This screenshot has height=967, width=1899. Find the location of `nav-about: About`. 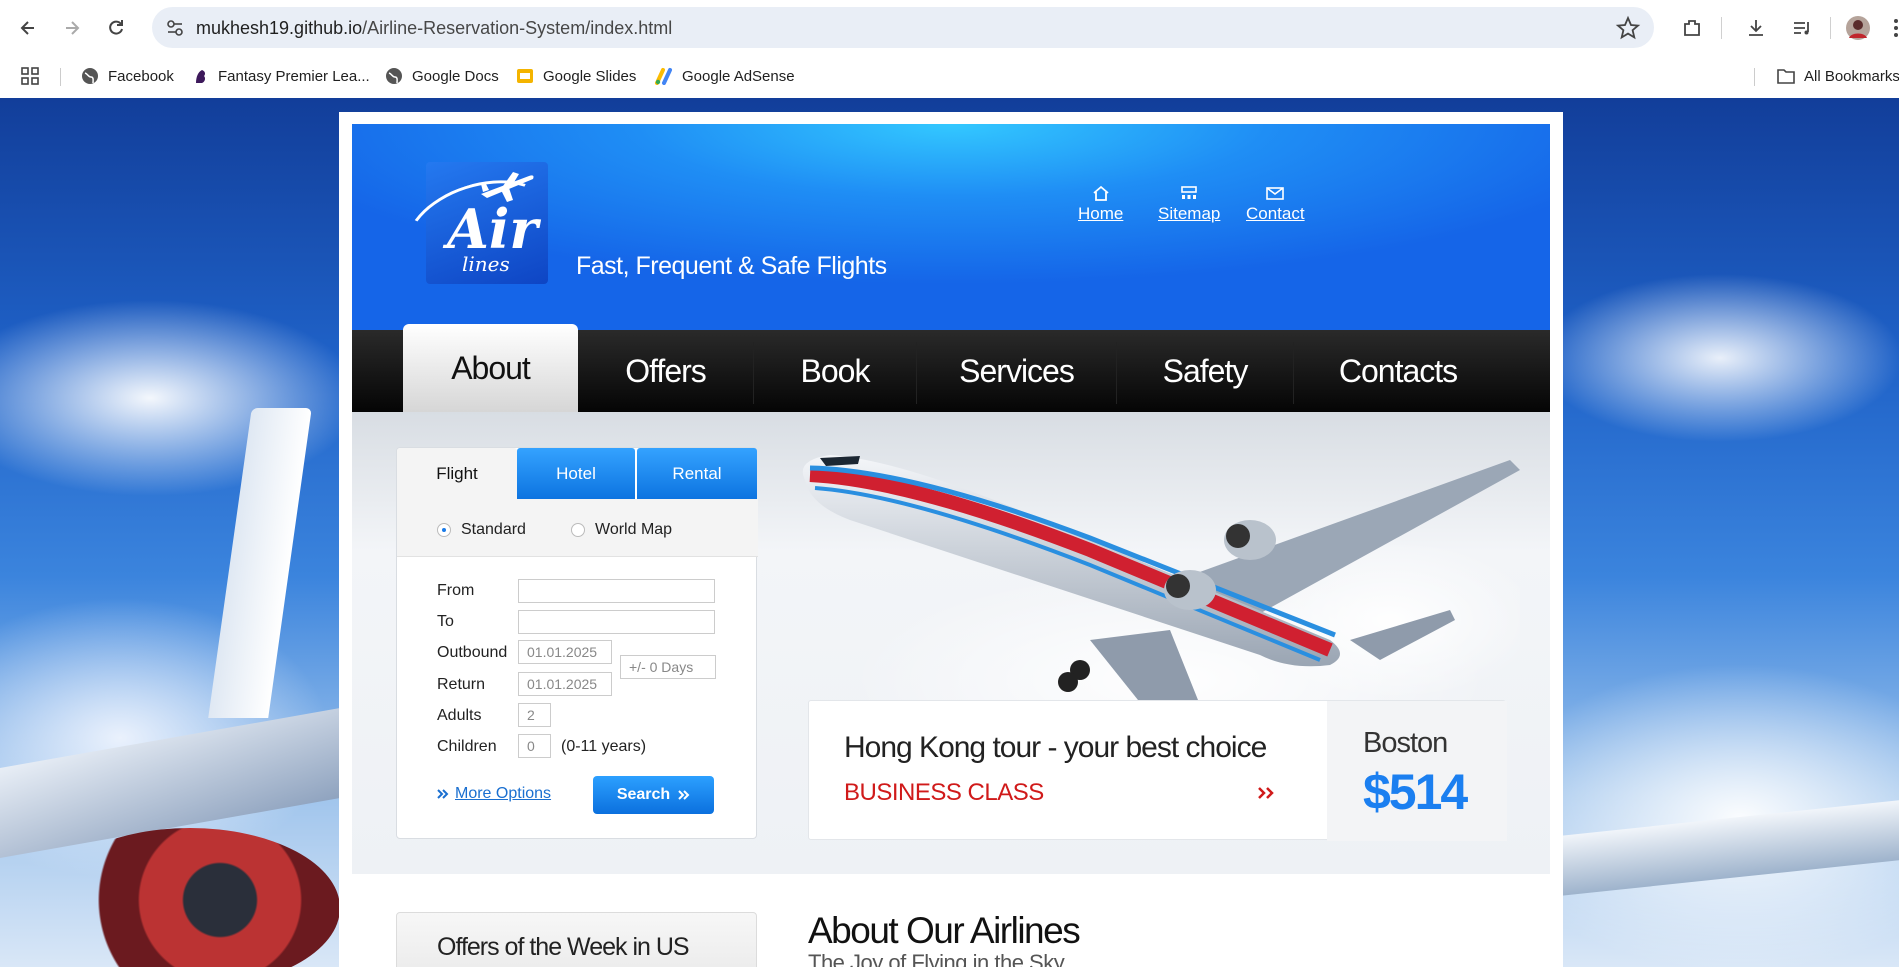

nav-about: About is located at coordinates (490, 368).